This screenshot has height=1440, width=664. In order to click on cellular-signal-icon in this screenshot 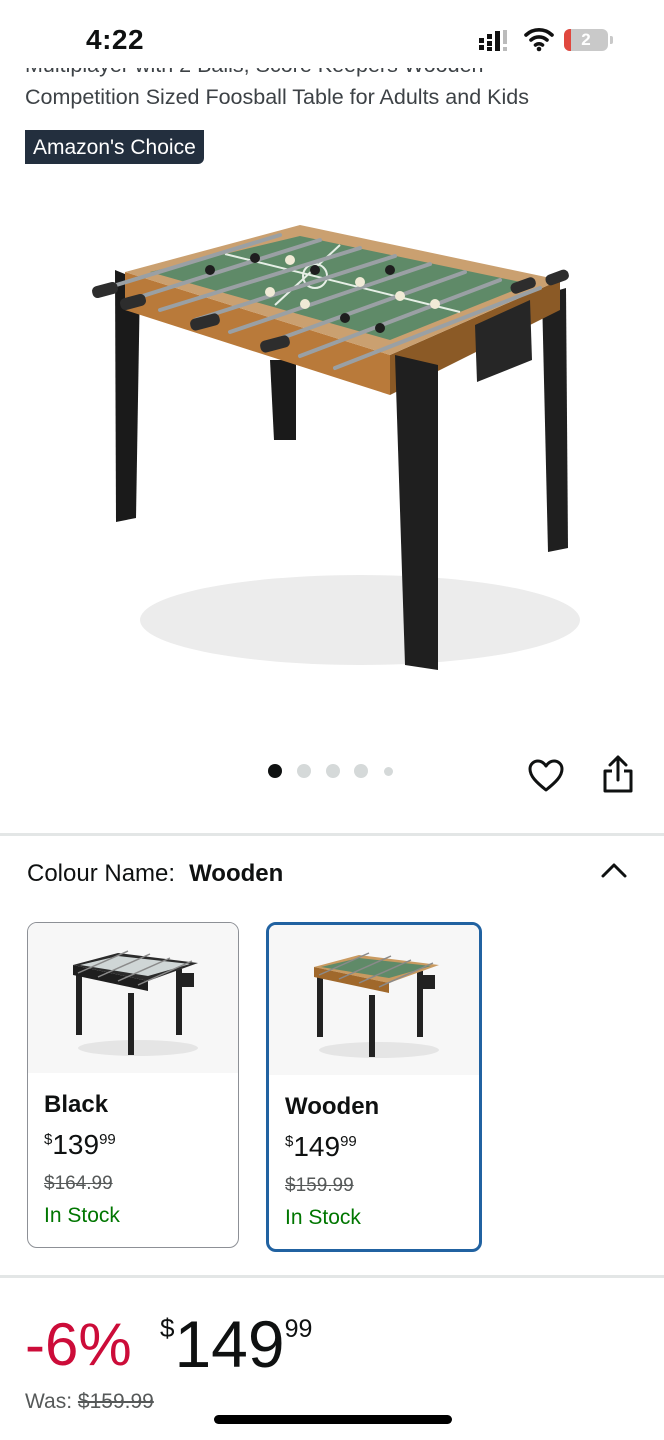, I will do `click(493, 40)`.